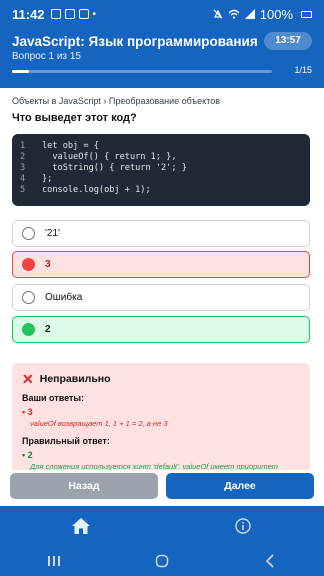  Describe the element at coordinates (21, 71) in the screenshot. I see `progress-fill` at that location.